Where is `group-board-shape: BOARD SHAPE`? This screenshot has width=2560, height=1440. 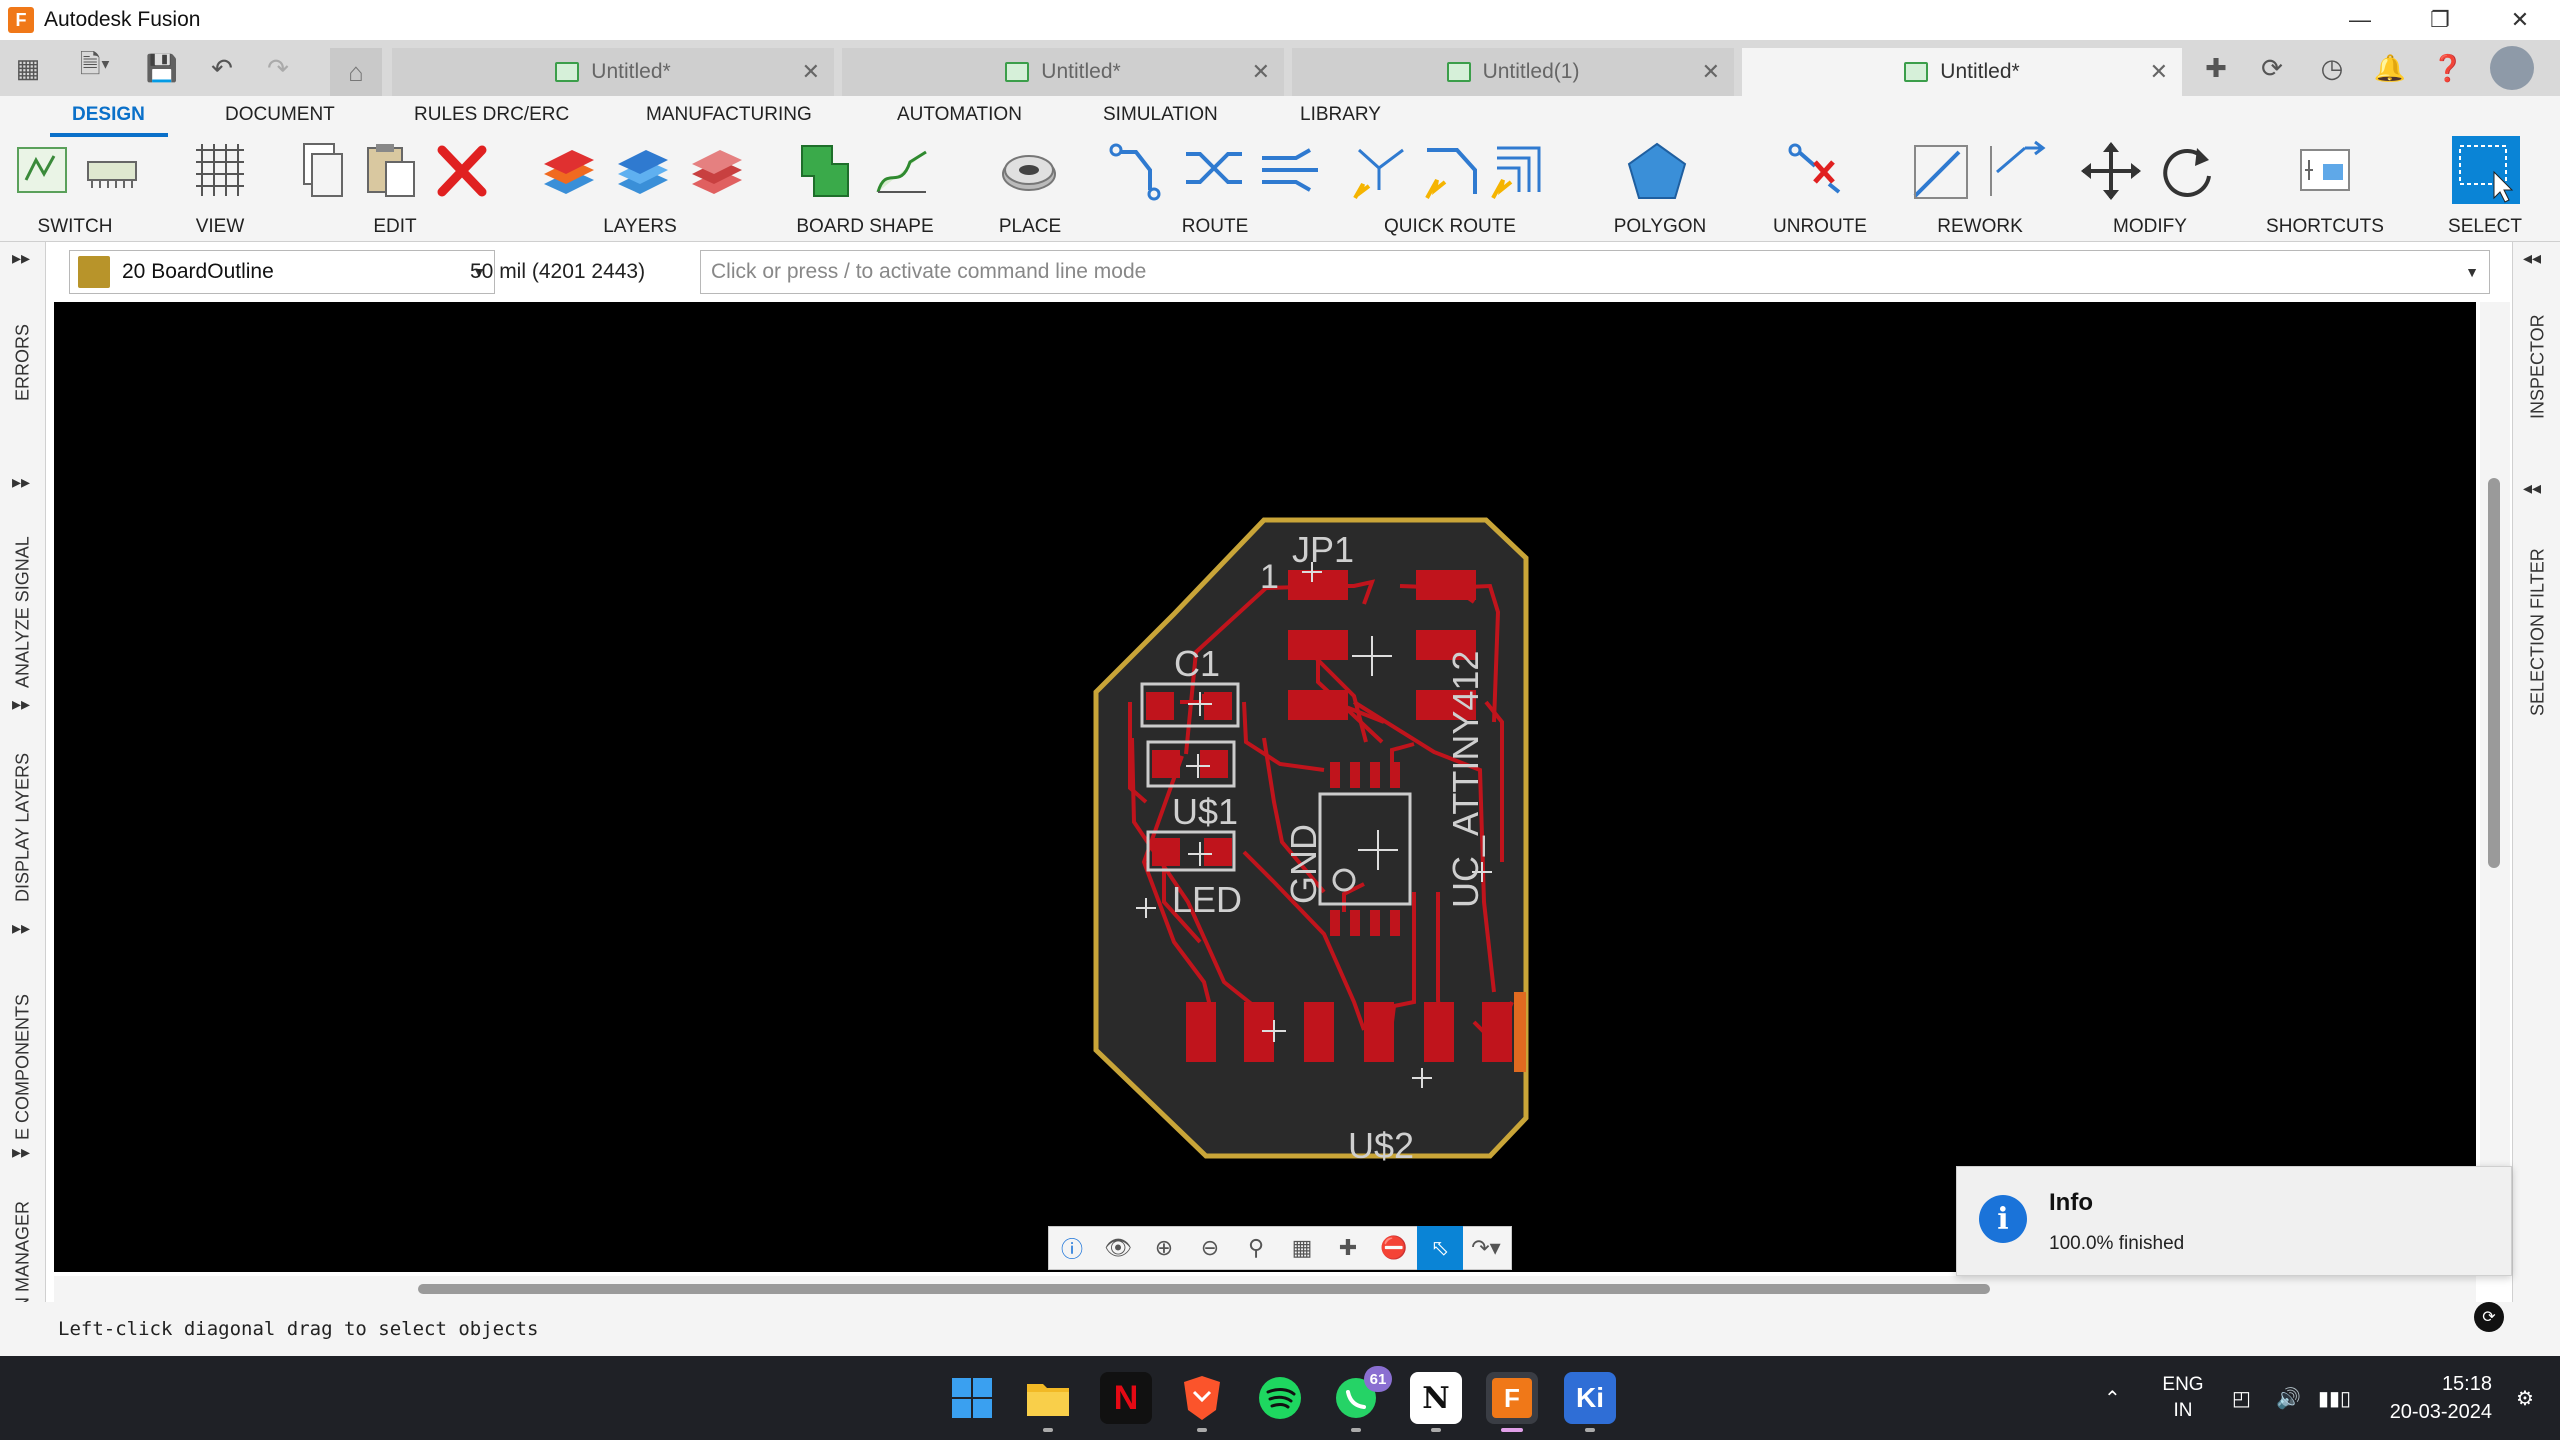 group-board-shape: BOARD SHAPE is located at coordinates (865, 190).